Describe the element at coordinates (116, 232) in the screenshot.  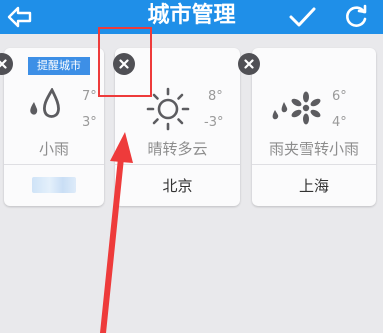
I see `annotation-arrow` at that location.